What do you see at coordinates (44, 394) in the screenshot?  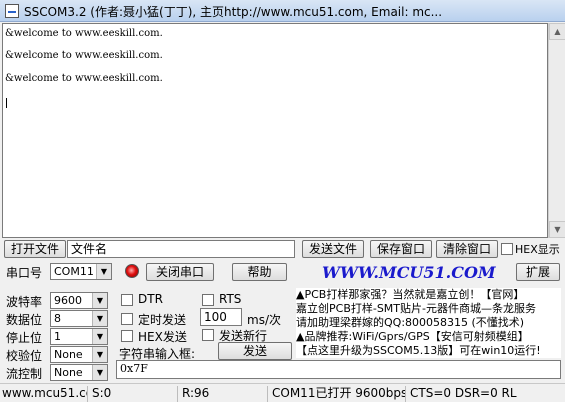 I see `status-website: www.mcu51.cor` at bounding box center [44, 394].